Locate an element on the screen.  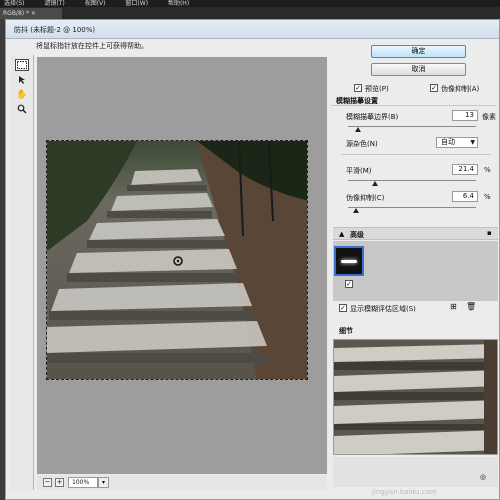
document-tab: RGB/8) * × is located at coordinates (31, 13).